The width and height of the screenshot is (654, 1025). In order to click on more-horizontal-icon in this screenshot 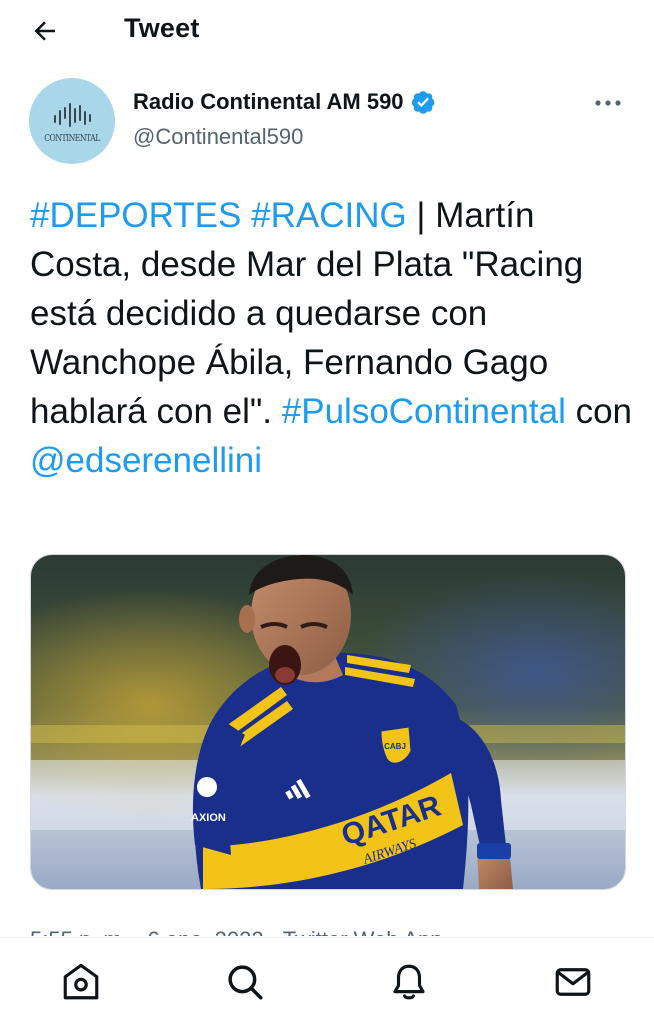, I will do `click(608, 103)`.